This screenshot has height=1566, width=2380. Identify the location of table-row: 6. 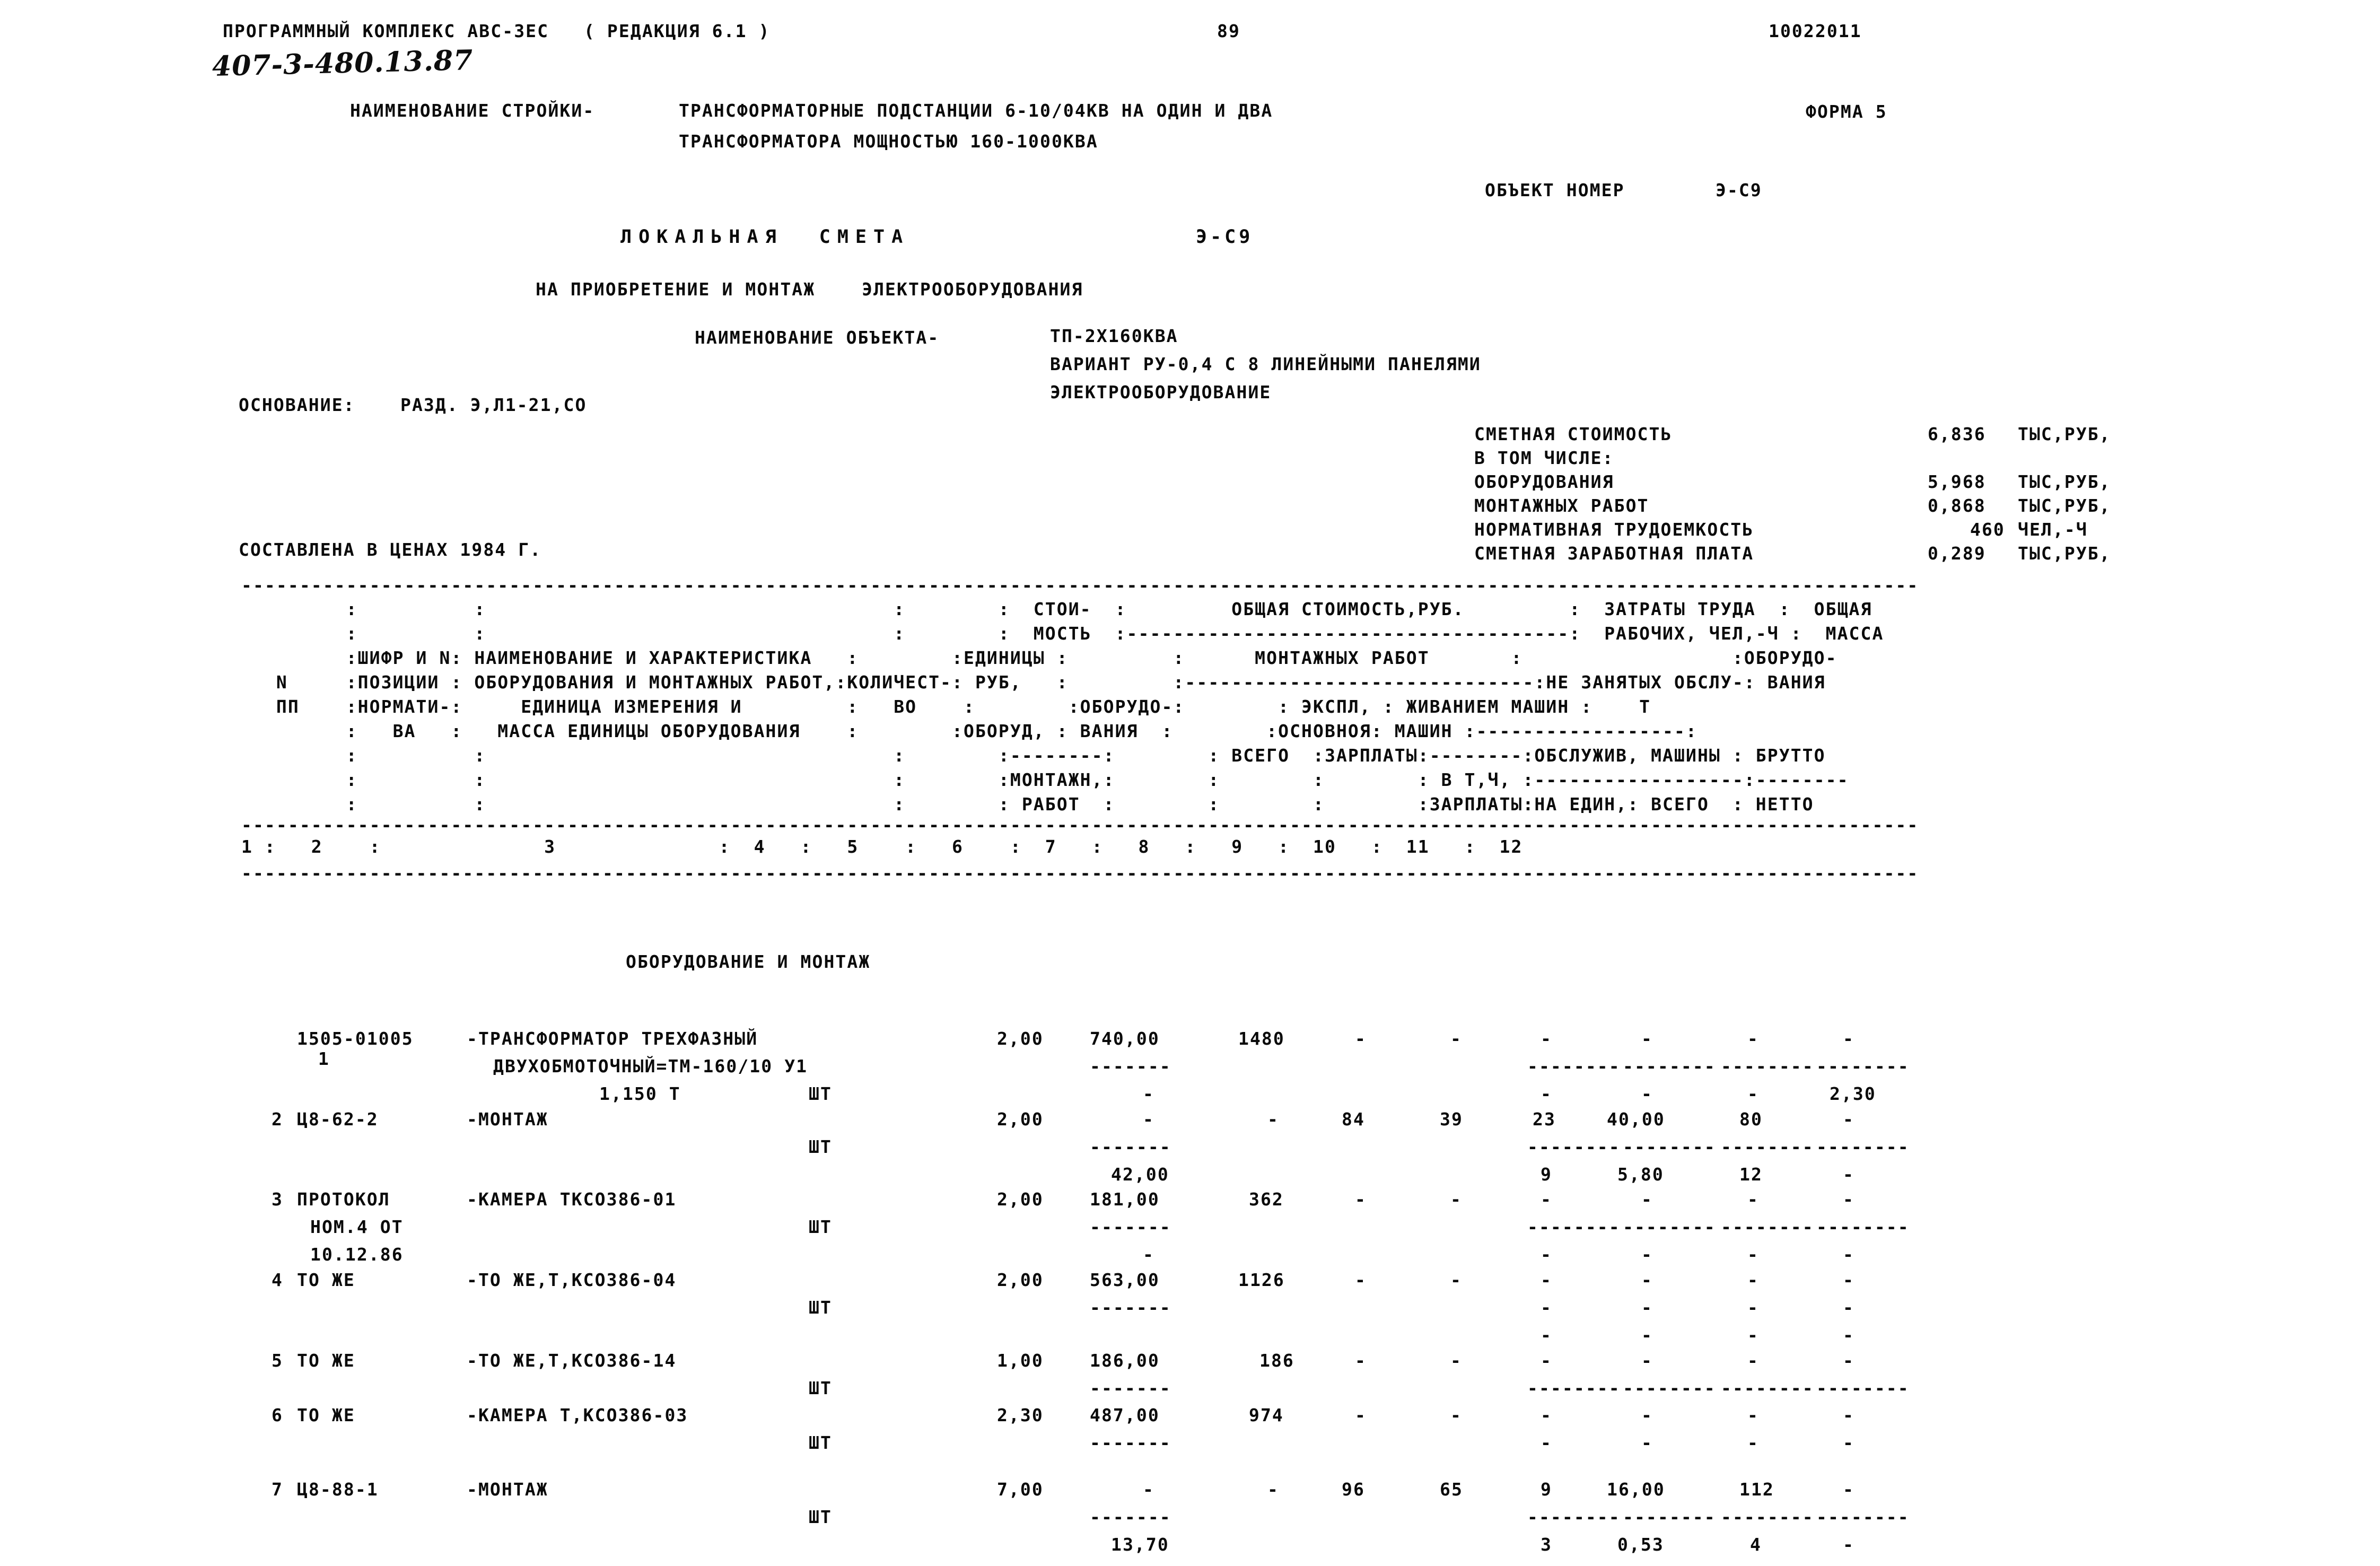
(277, 1415).